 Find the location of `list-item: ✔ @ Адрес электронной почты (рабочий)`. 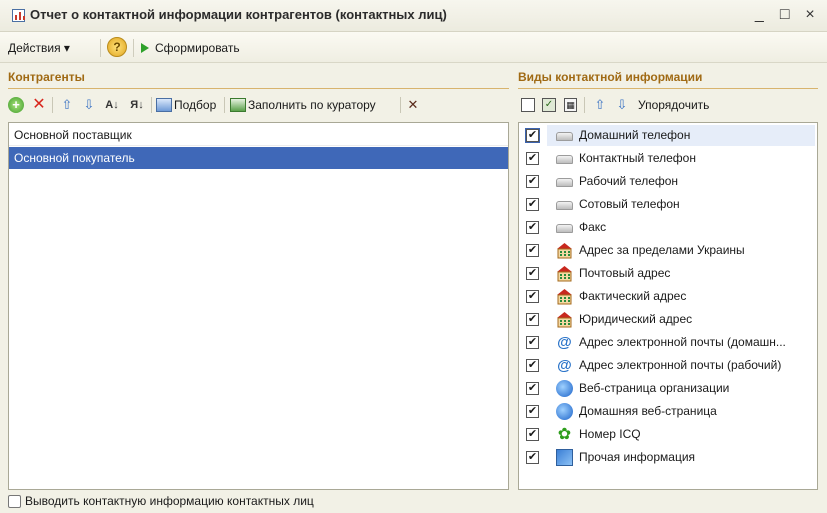

list-item: ✔ @ Адрес электронной почты (рабочий) is located at coordinates (668, 365).